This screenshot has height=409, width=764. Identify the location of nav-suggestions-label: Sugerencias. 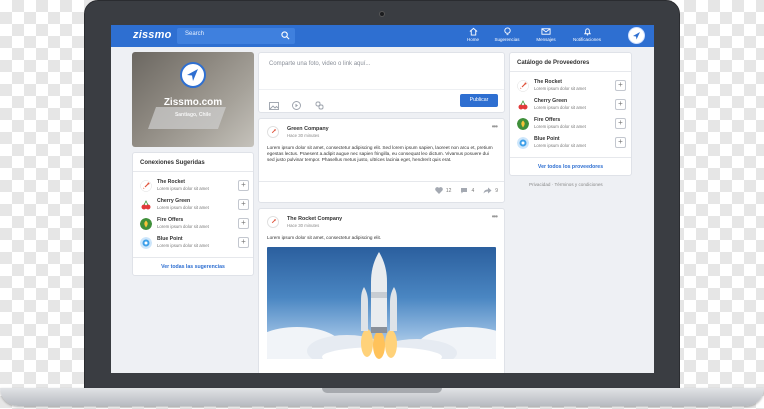
(507, 39).